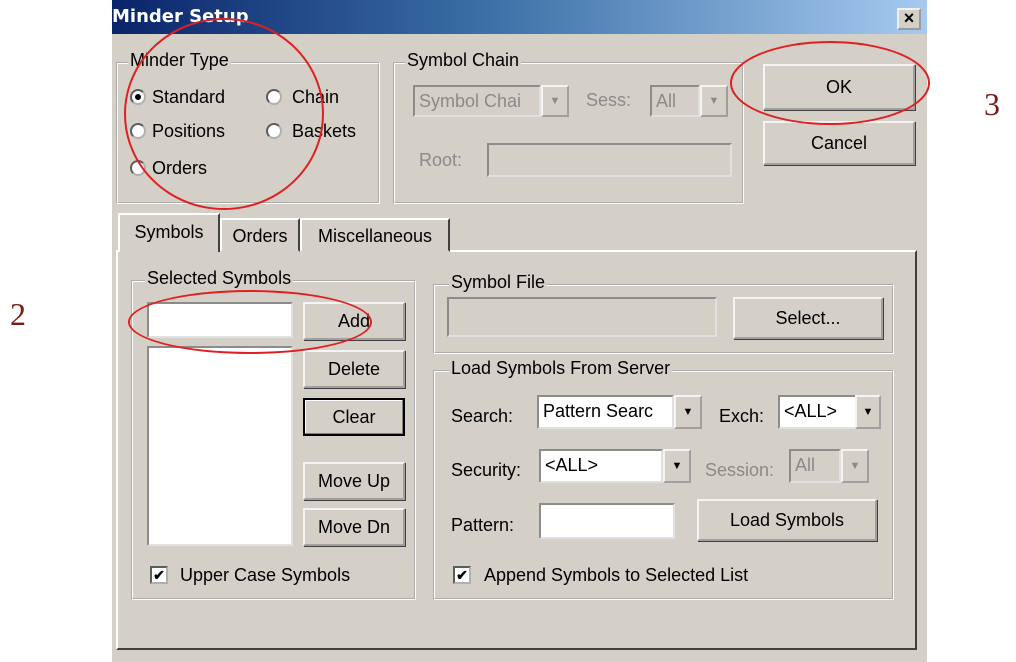 The height and width of the screenshot is (662, 1016). I want to click on load-from-server-label: Load Symbols From Server, so click(561, 368).